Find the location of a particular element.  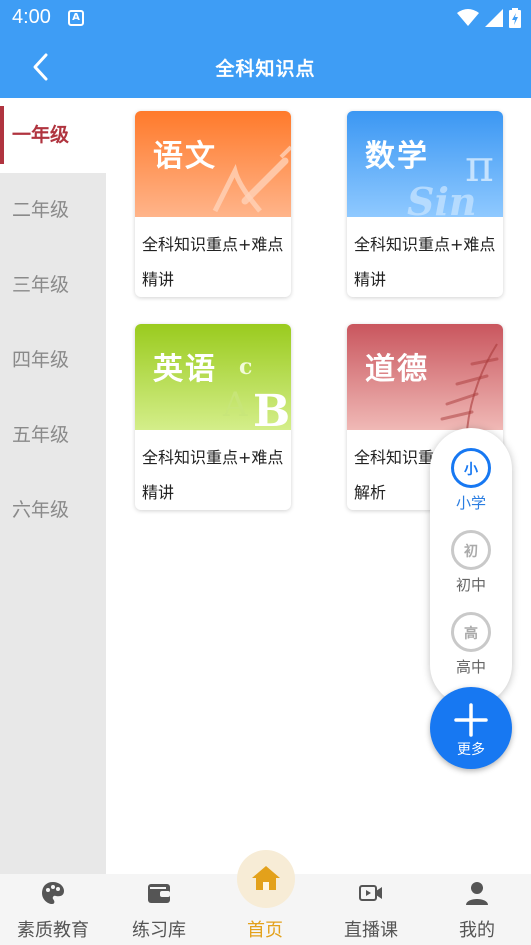

home-icon is located at coordinates (266, 879).